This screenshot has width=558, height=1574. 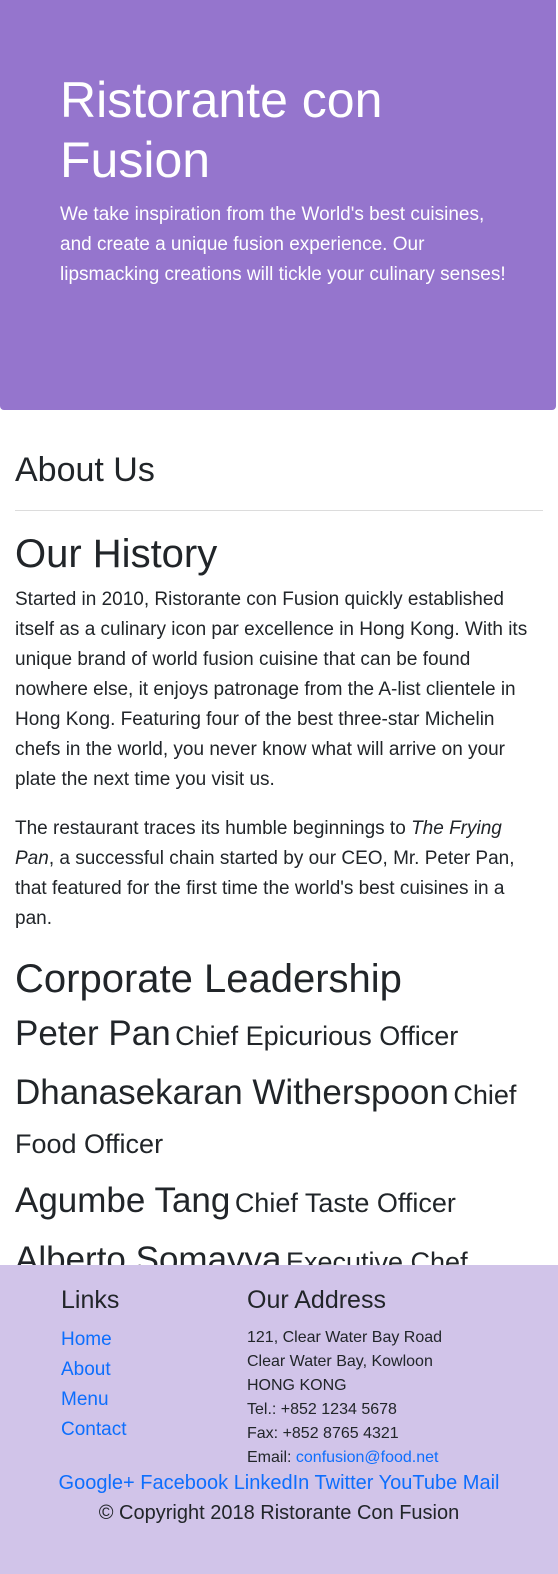 I want to click on list-item: Home, so click(x=93, y=1340).